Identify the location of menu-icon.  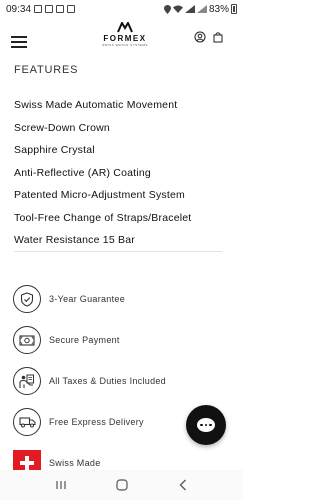
(19, 42).